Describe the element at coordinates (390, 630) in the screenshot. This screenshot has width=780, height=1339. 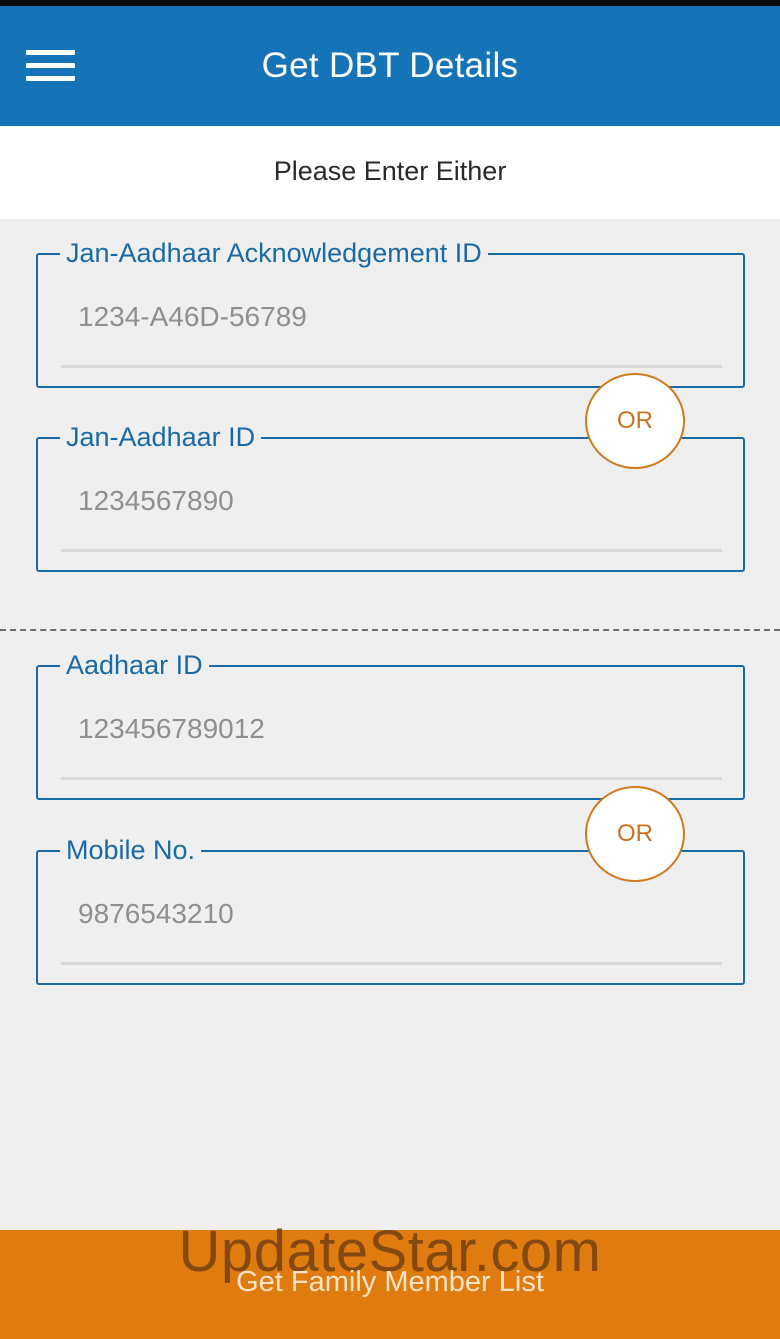
I see `section-divider` at that location.